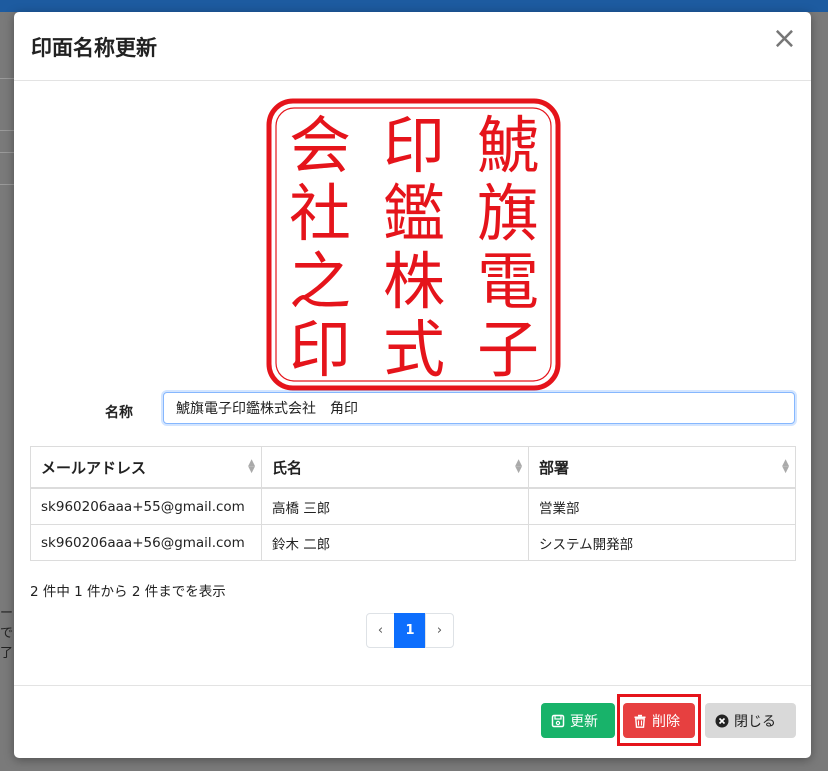 The image size is (828, 771). I want to click on trash-icon, so click(640, 721).